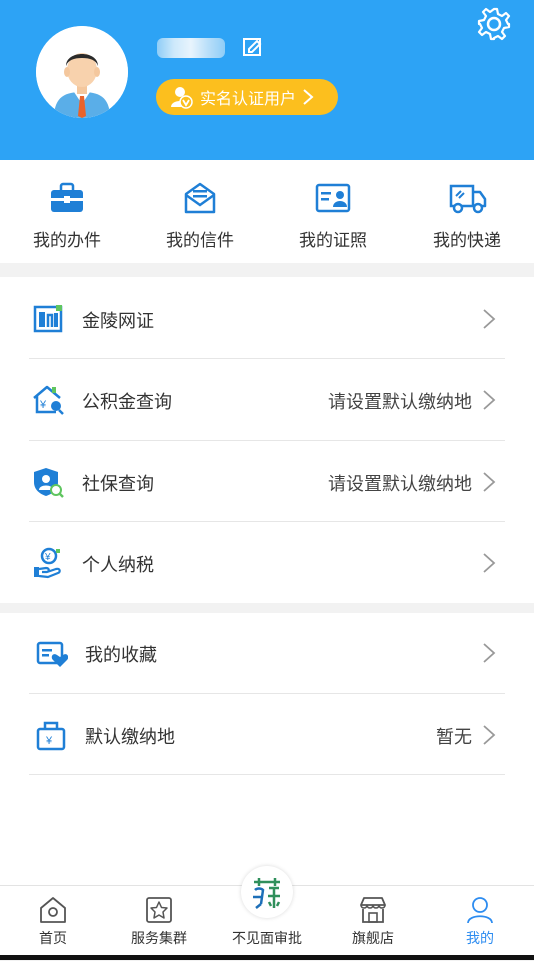 The height and width of the screenshot is (961, 534). Describe the element at coordinates (480, 939) in the screenshot. I see `tab-label: 我的` at that location.